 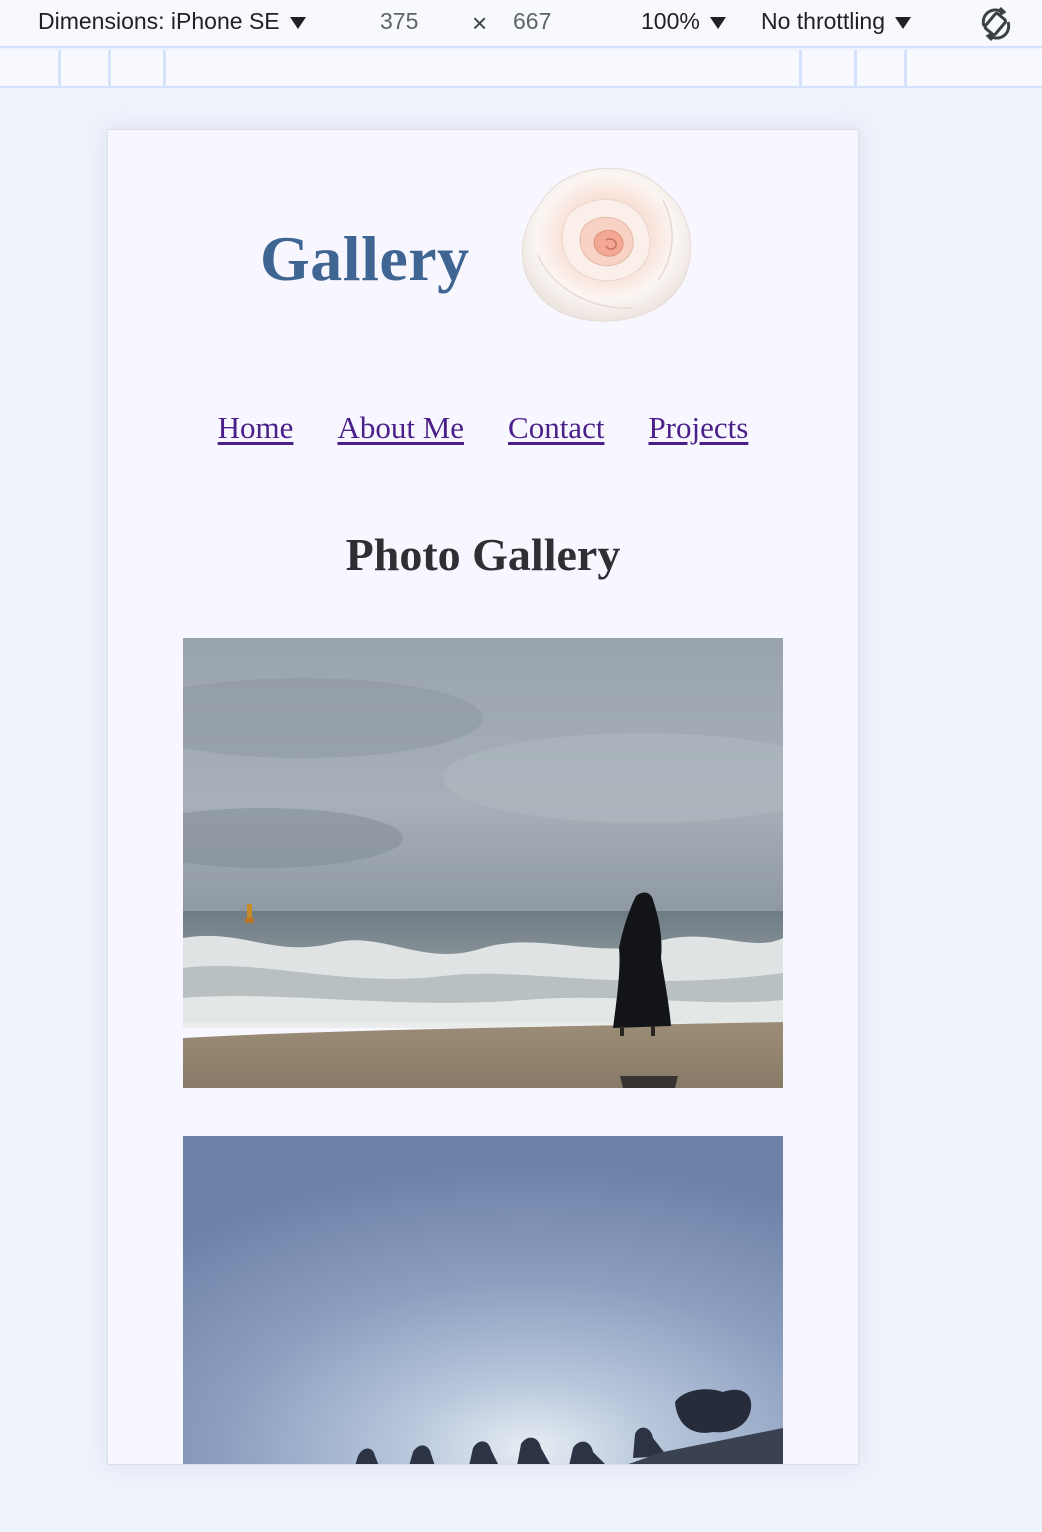 I want to click on zoom-label: 100%, so click(x=670, y=21).